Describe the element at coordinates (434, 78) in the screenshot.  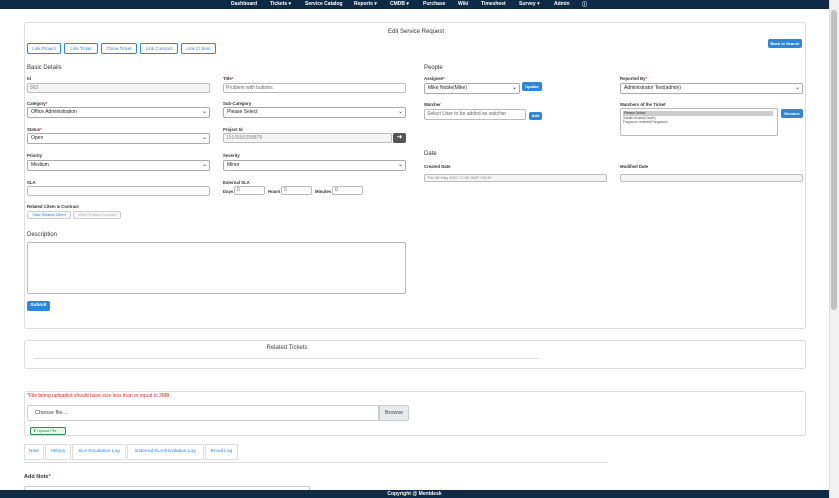
I see `assignee-label: Assignee*` at that location.